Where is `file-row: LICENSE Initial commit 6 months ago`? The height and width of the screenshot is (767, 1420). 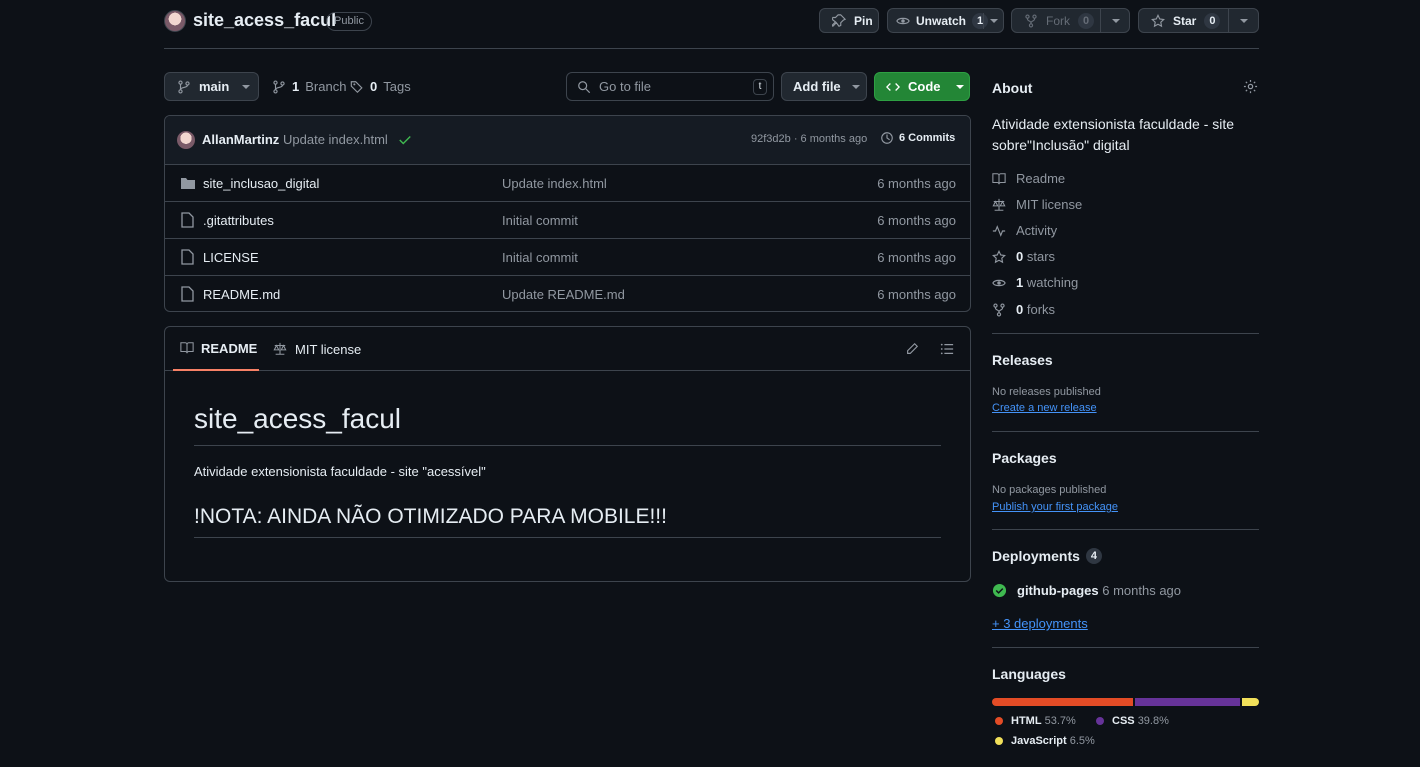
file-row: LICENSE Initial commit 6 months ago is located at coordinates (567, 256).